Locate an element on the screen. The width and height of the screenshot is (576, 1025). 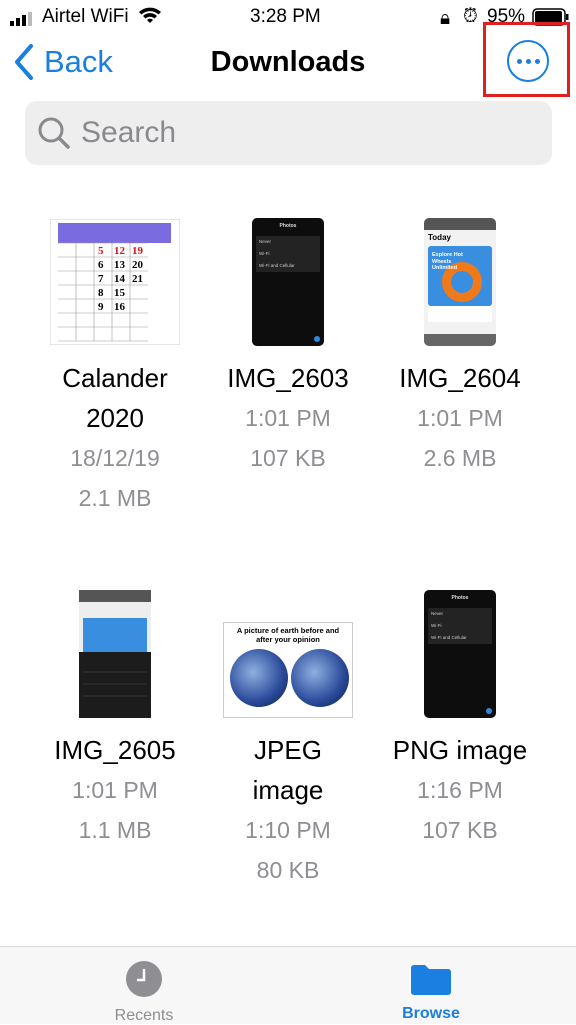
search-icon is located at coordinates (54, 133).